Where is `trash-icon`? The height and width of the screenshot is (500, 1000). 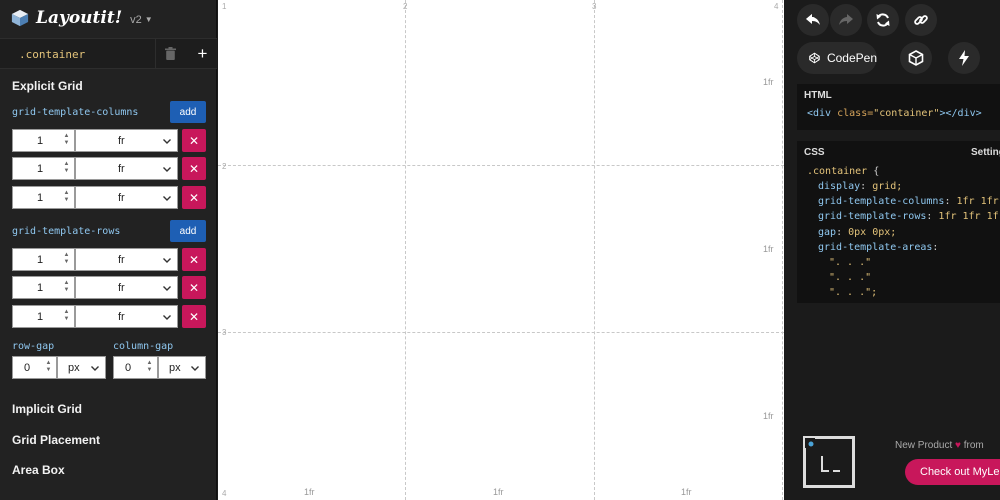
trash-icon is located at coordinates (170, 53).